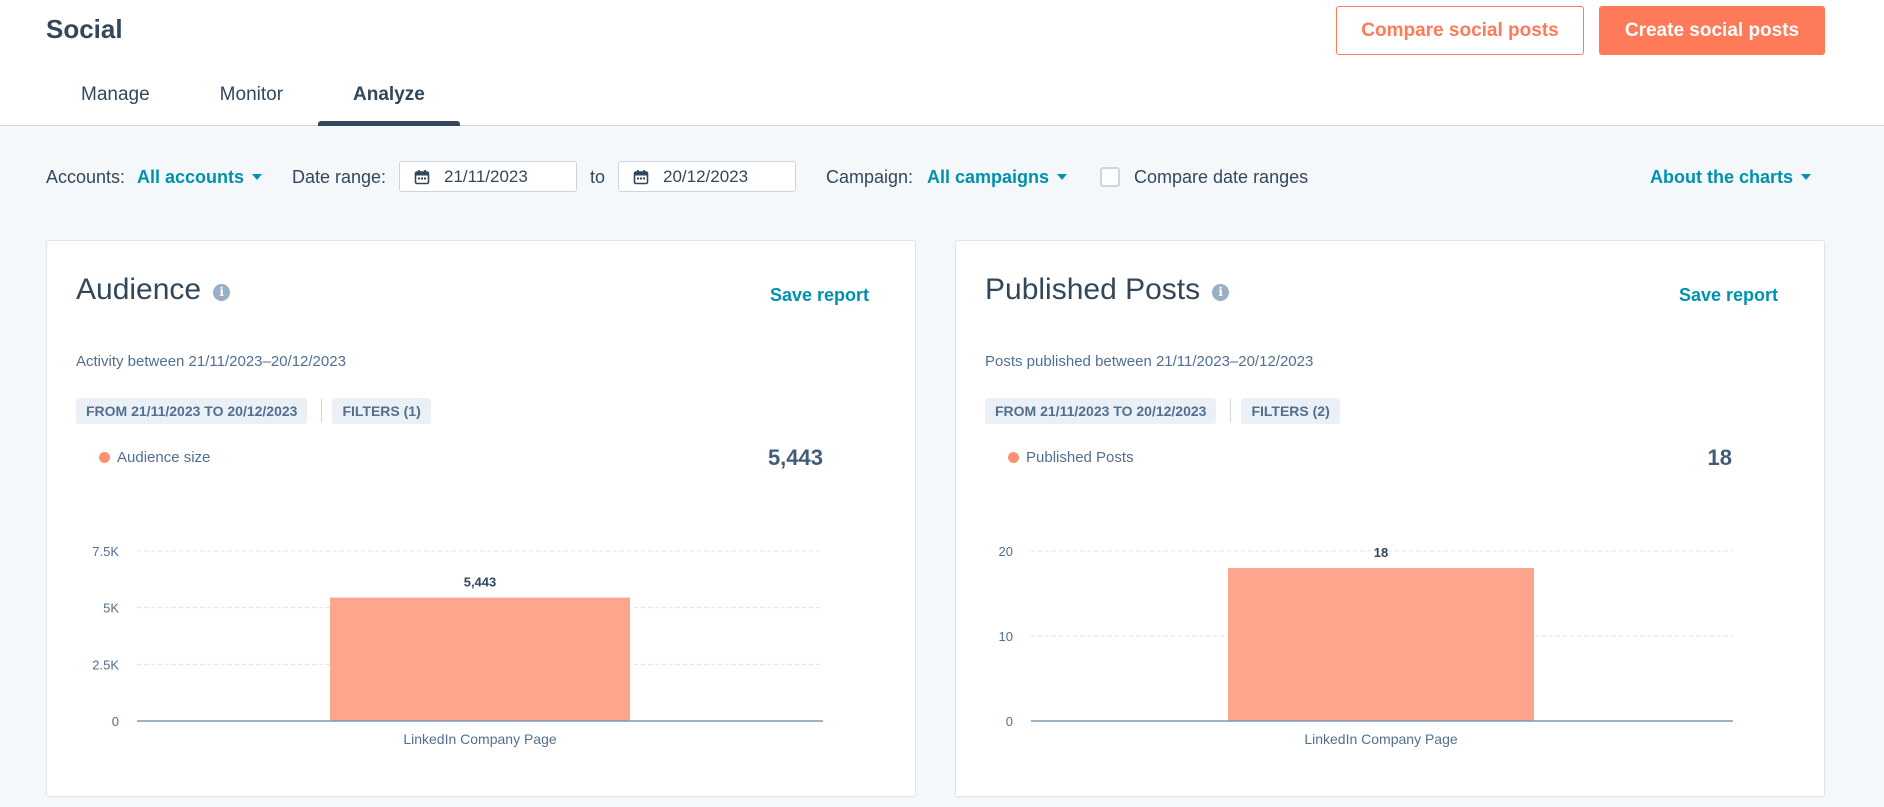 This screenshot has width=1884, height=807. What do you see at coordinates (115, 99) in the screenshot?
I see `tab-manage: Manage` at bounding box center [115, 99].